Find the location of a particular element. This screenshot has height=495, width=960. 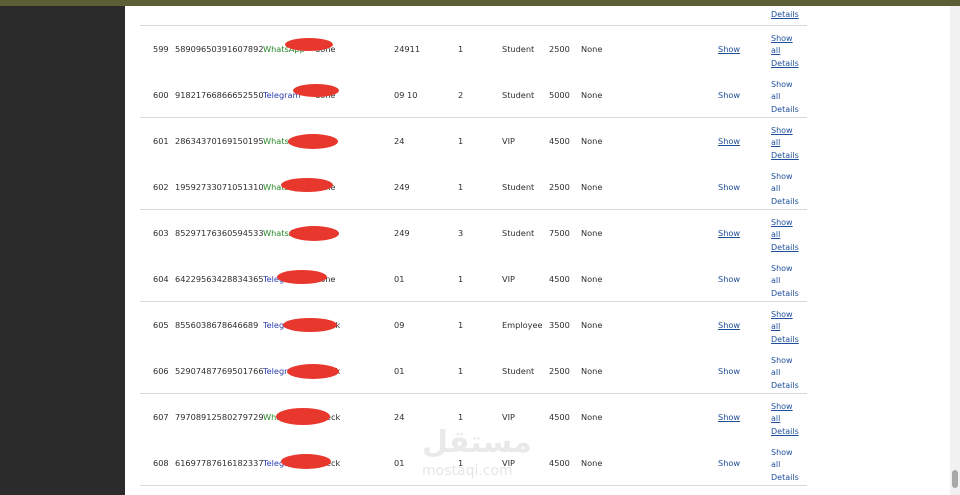

phone-number: 09 10 is located at coordinates (406, 95).